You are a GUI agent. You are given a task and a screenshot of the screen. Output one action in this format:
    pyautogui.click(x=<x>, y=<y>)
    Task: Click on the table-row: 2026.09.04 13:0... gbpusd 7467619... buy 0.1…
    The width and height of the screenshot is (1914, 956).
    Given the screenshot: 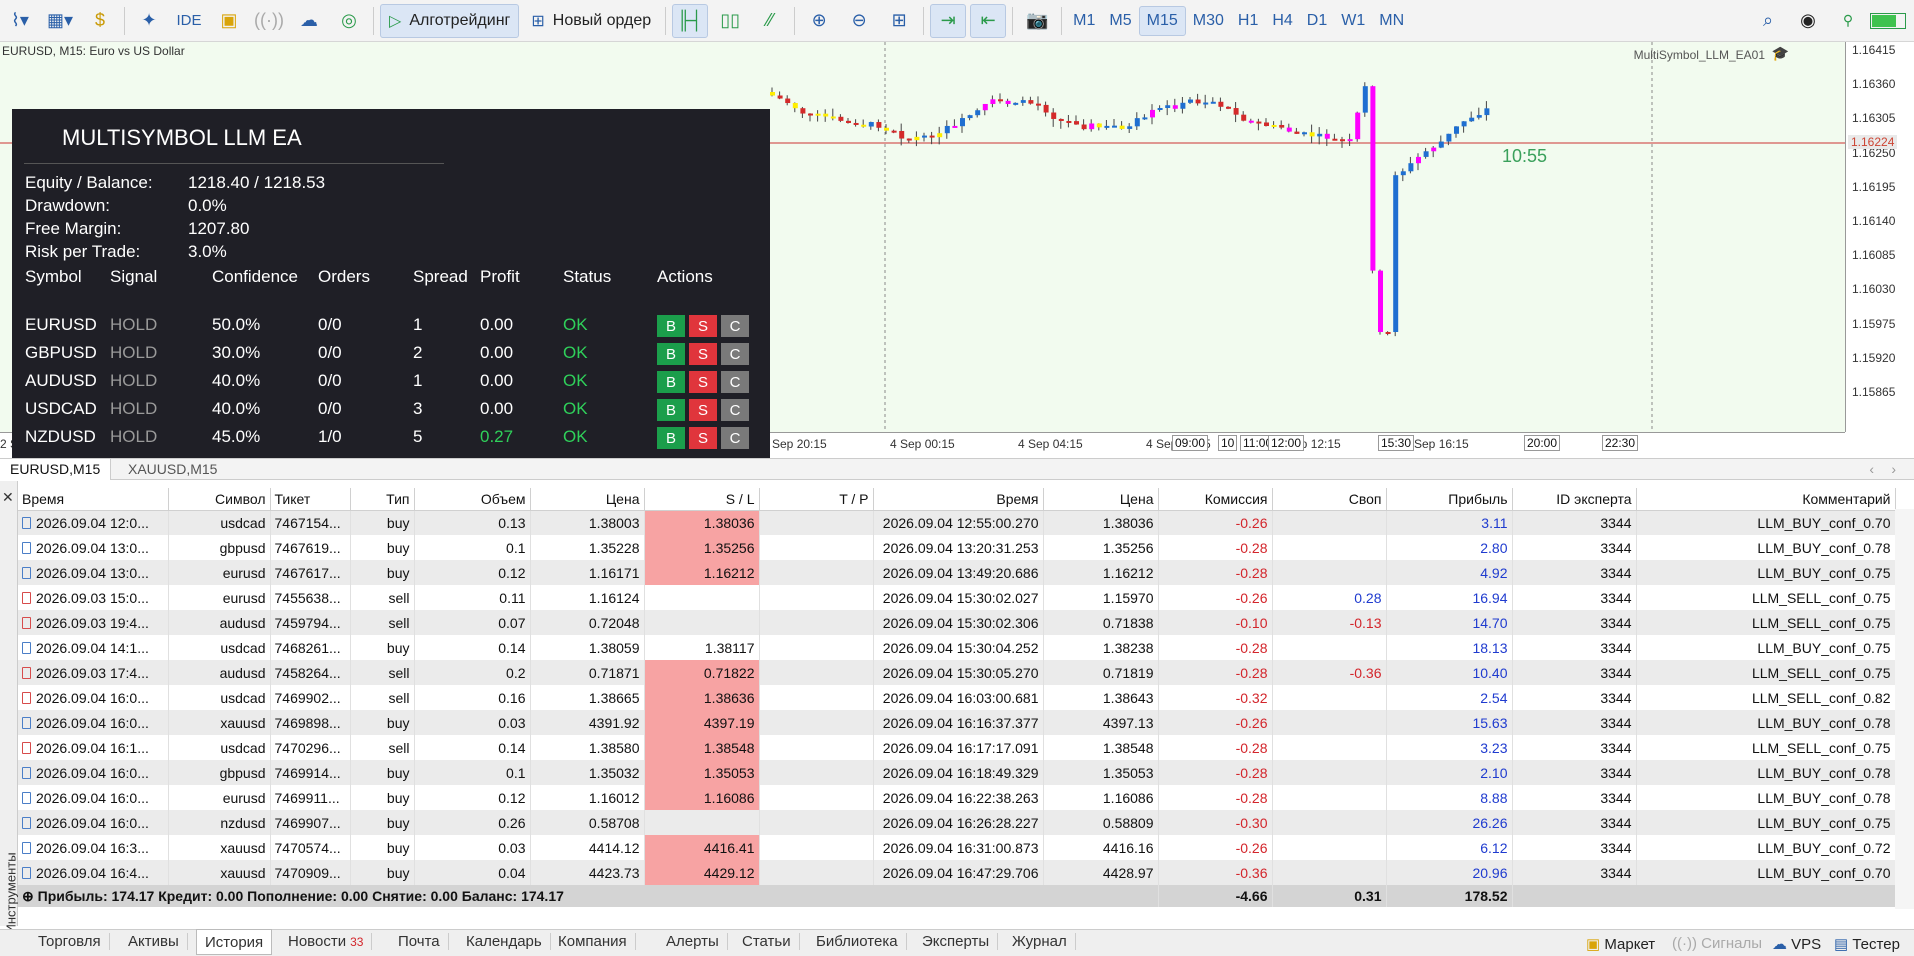 What is the action you would take?
    pyautogui.click(x=957, y=547)
    